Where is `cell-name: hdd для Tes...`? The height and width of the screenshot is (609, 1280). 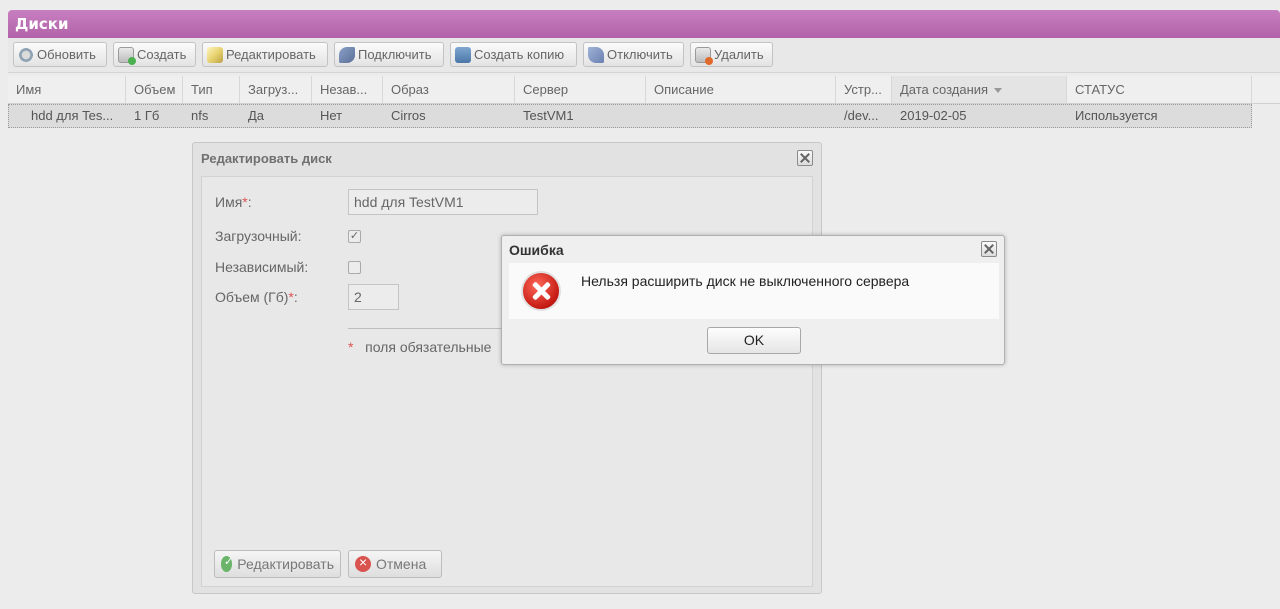
cell-name: hdd для Tes... is located at coordinates (72, 115).